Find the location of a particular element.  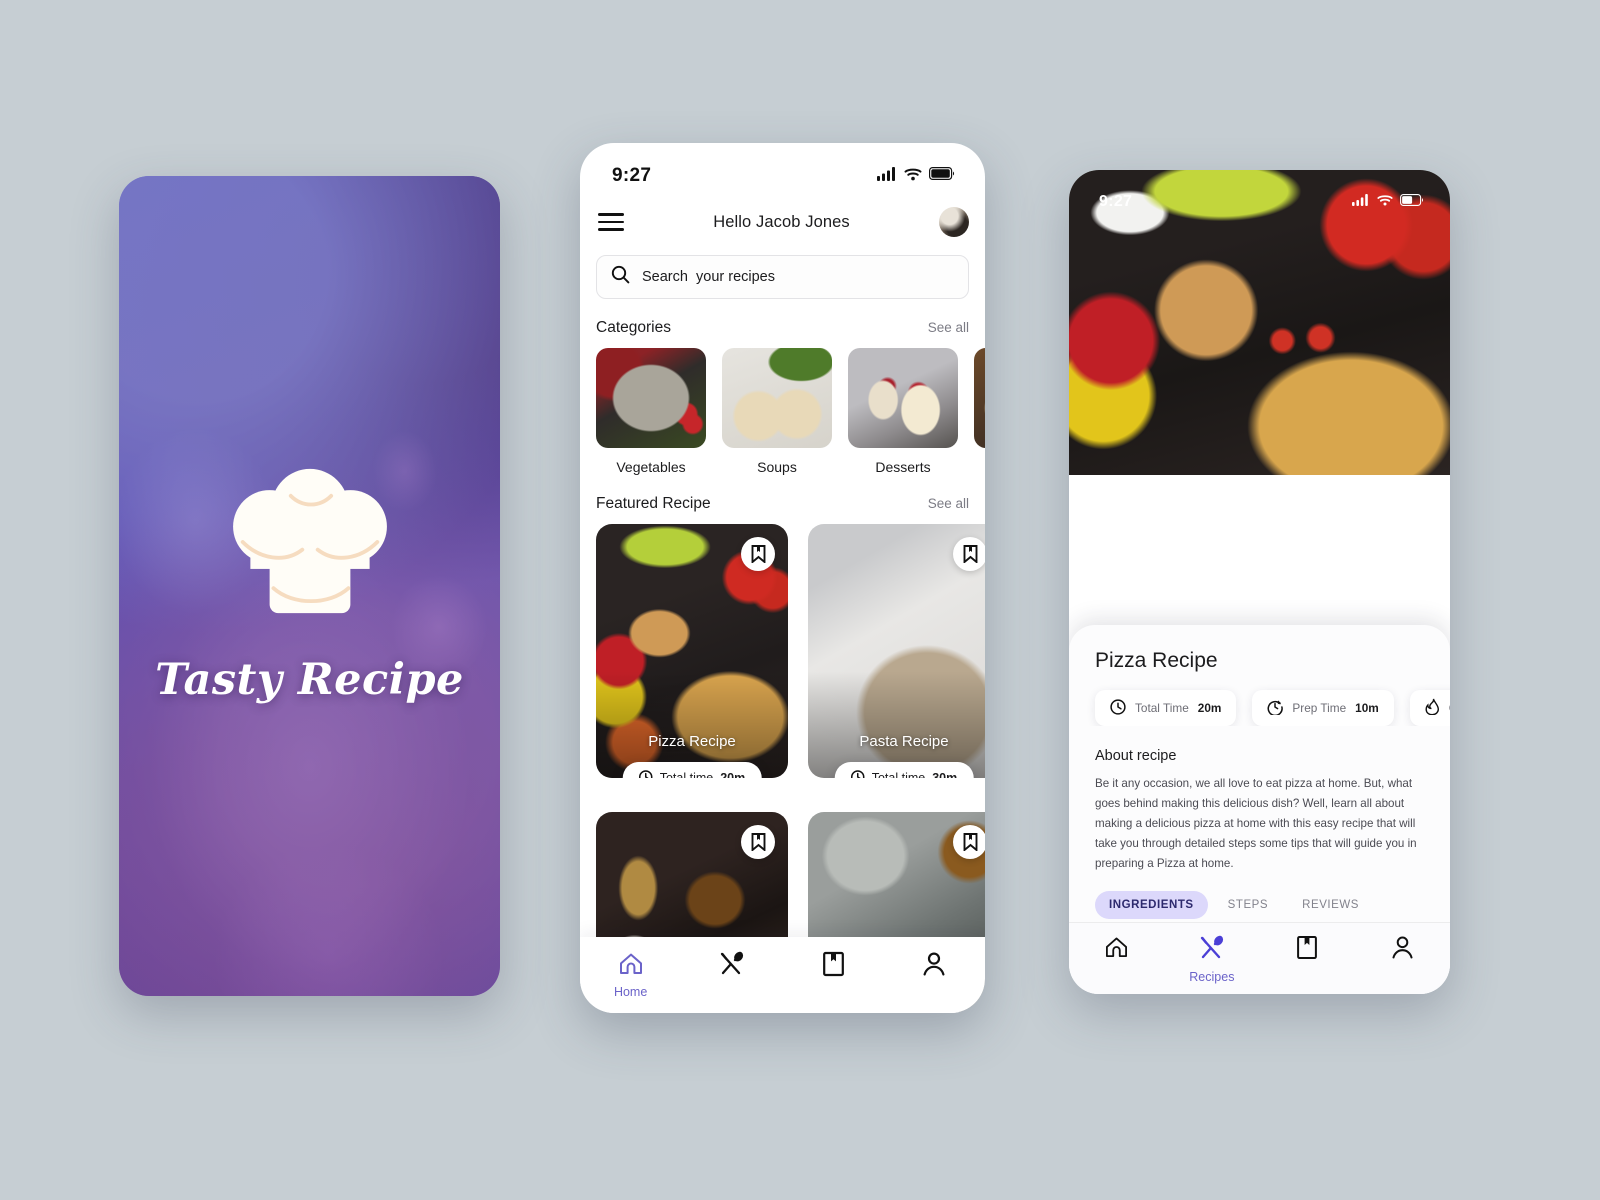

meta-chip-prep-time: Prep Time 10m is located at coordinates (1323, 708).